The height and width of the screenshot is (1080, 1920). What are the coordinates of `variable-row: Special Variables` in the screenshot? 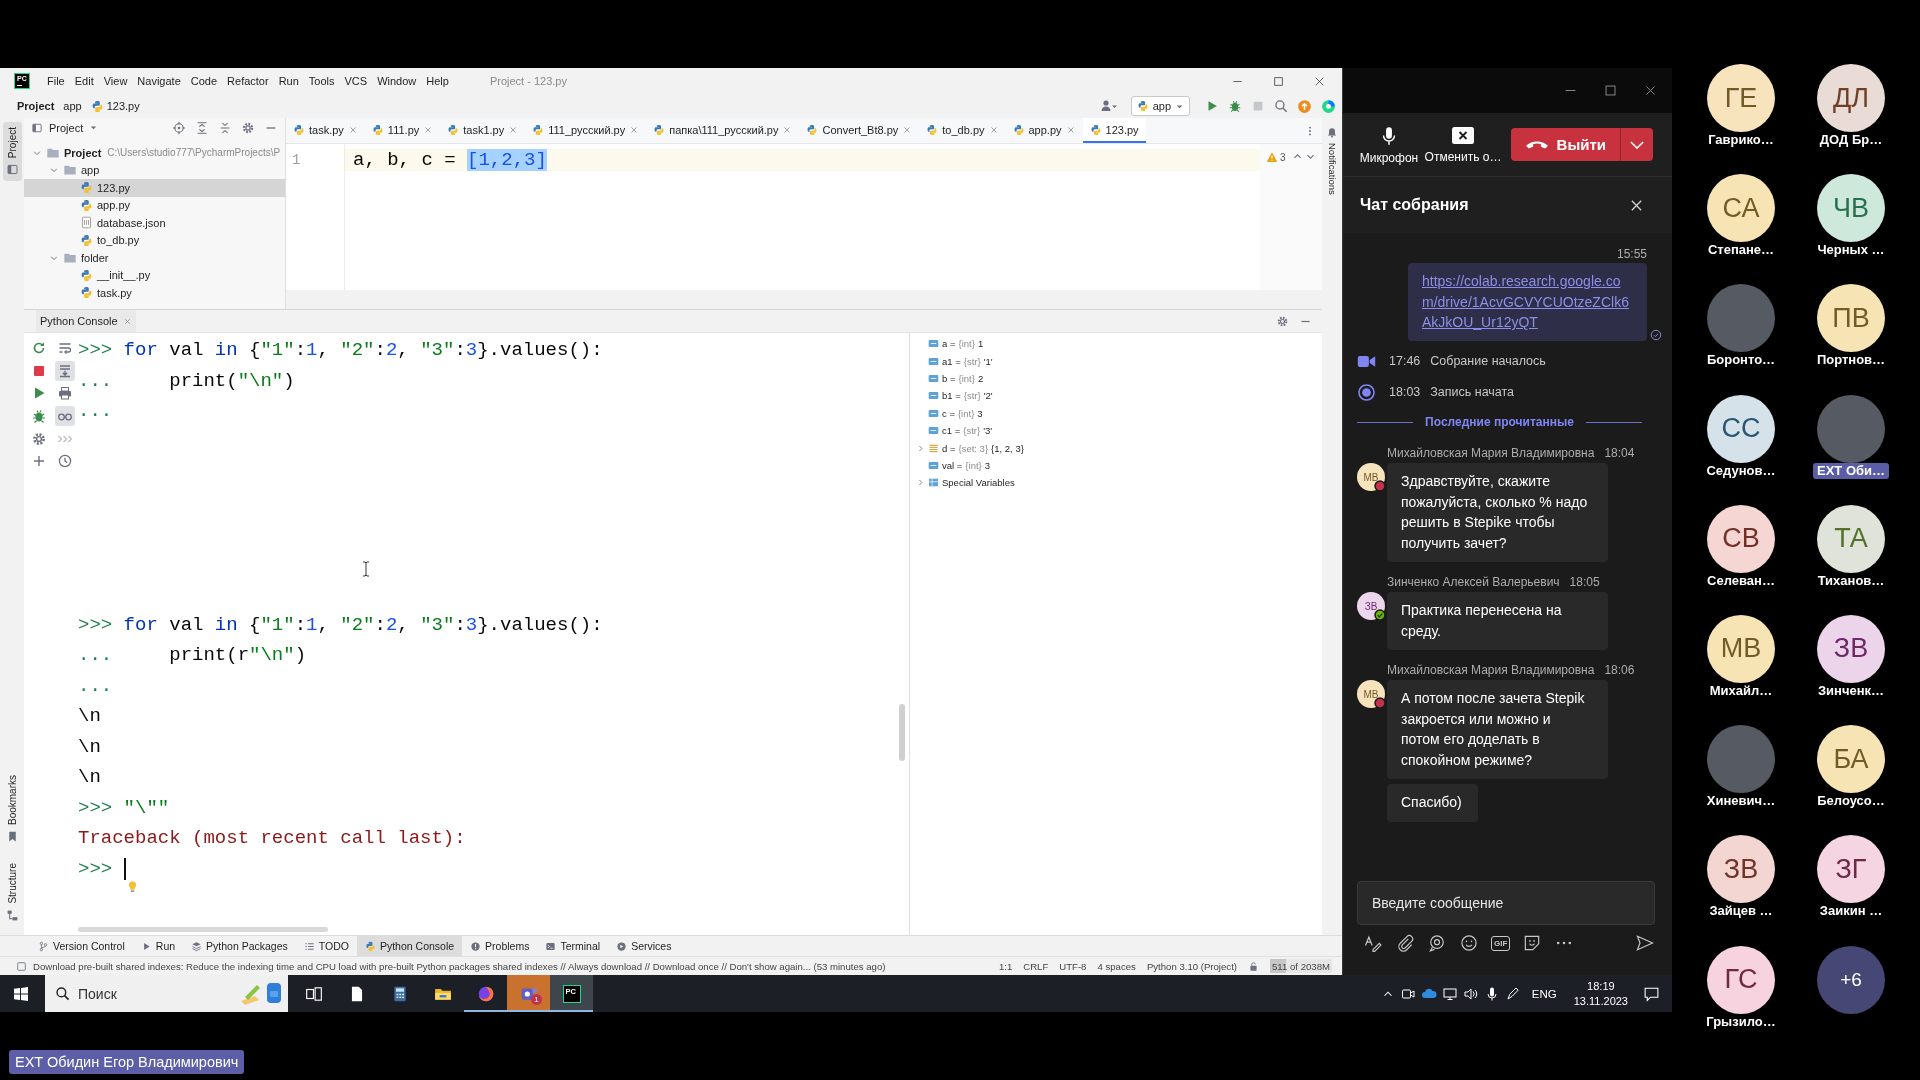 It's located at (962, 483).